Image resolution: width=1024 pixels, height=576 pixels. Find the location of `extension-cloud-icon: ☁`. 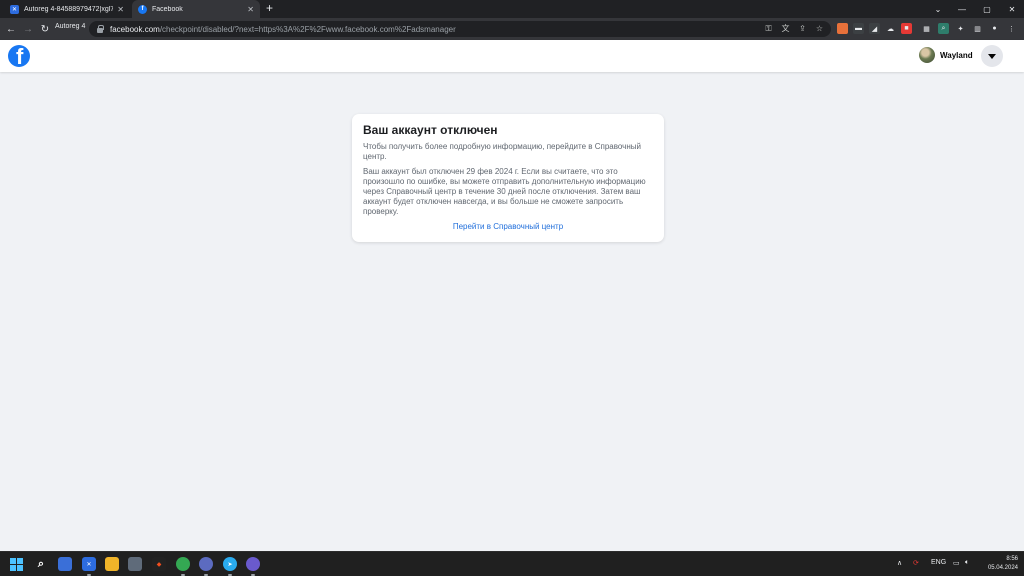

extension-cloud-icon: ☁ is located at coordinates (890, 28).